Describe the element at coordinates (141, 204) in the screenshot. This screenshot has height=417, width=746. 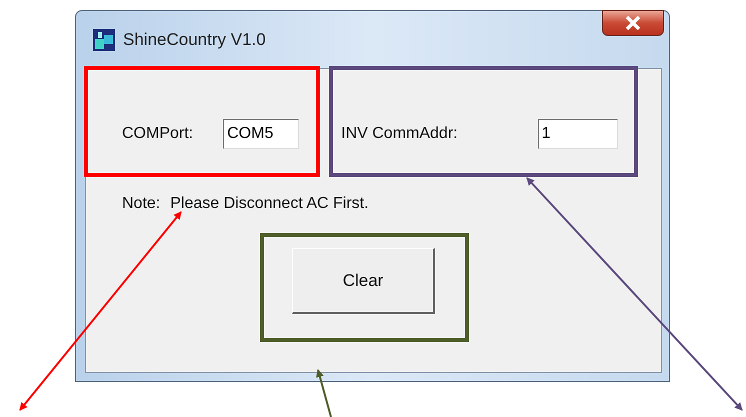
I see `note-label: Note:` at that location.